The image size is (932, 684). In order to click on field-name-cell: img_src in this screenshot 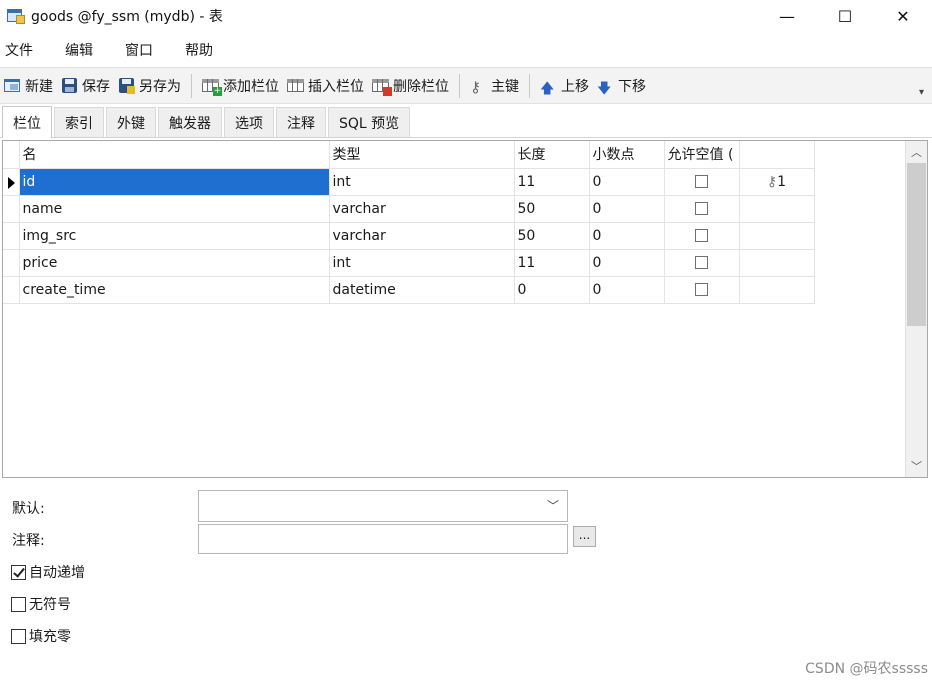, I will do `click(174, 236)`.